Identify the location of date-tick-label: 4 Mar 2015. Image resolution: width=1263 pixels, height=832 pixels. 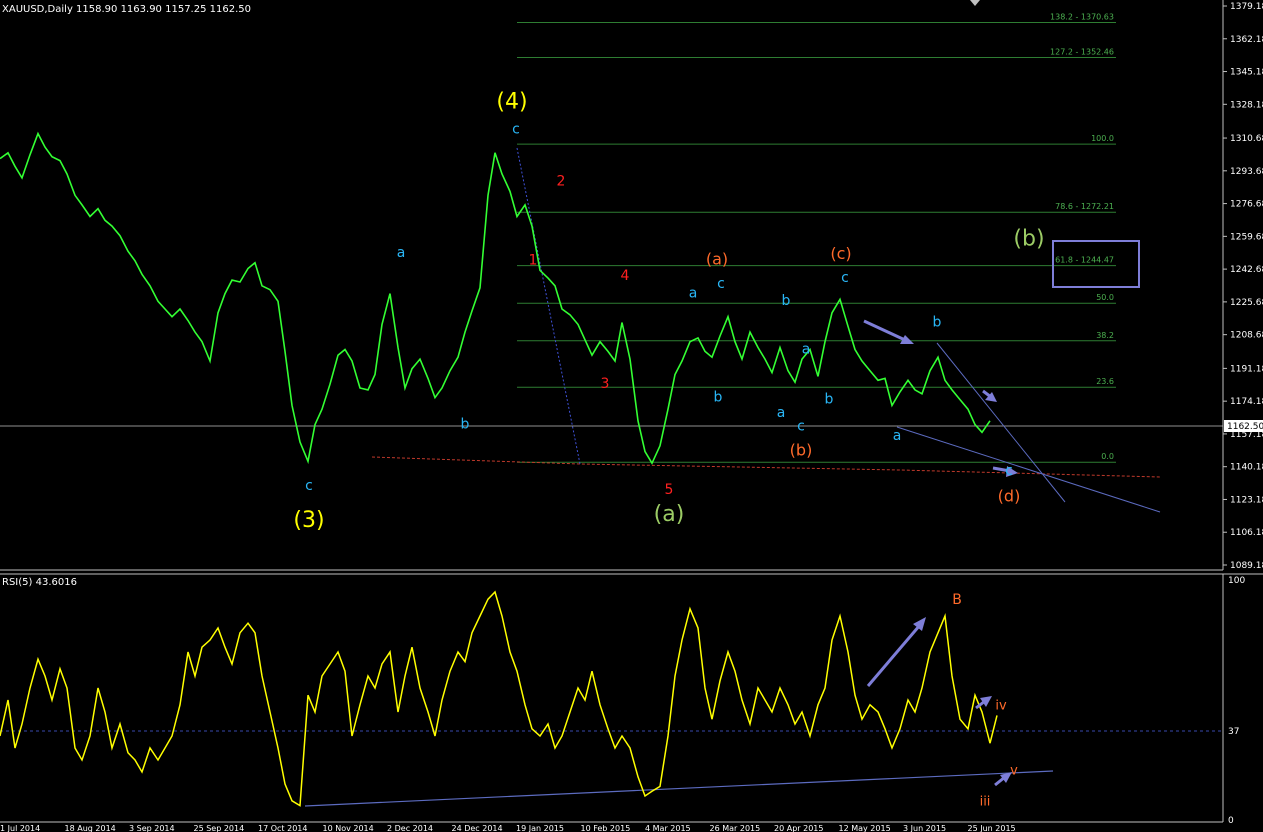
(668, 828).